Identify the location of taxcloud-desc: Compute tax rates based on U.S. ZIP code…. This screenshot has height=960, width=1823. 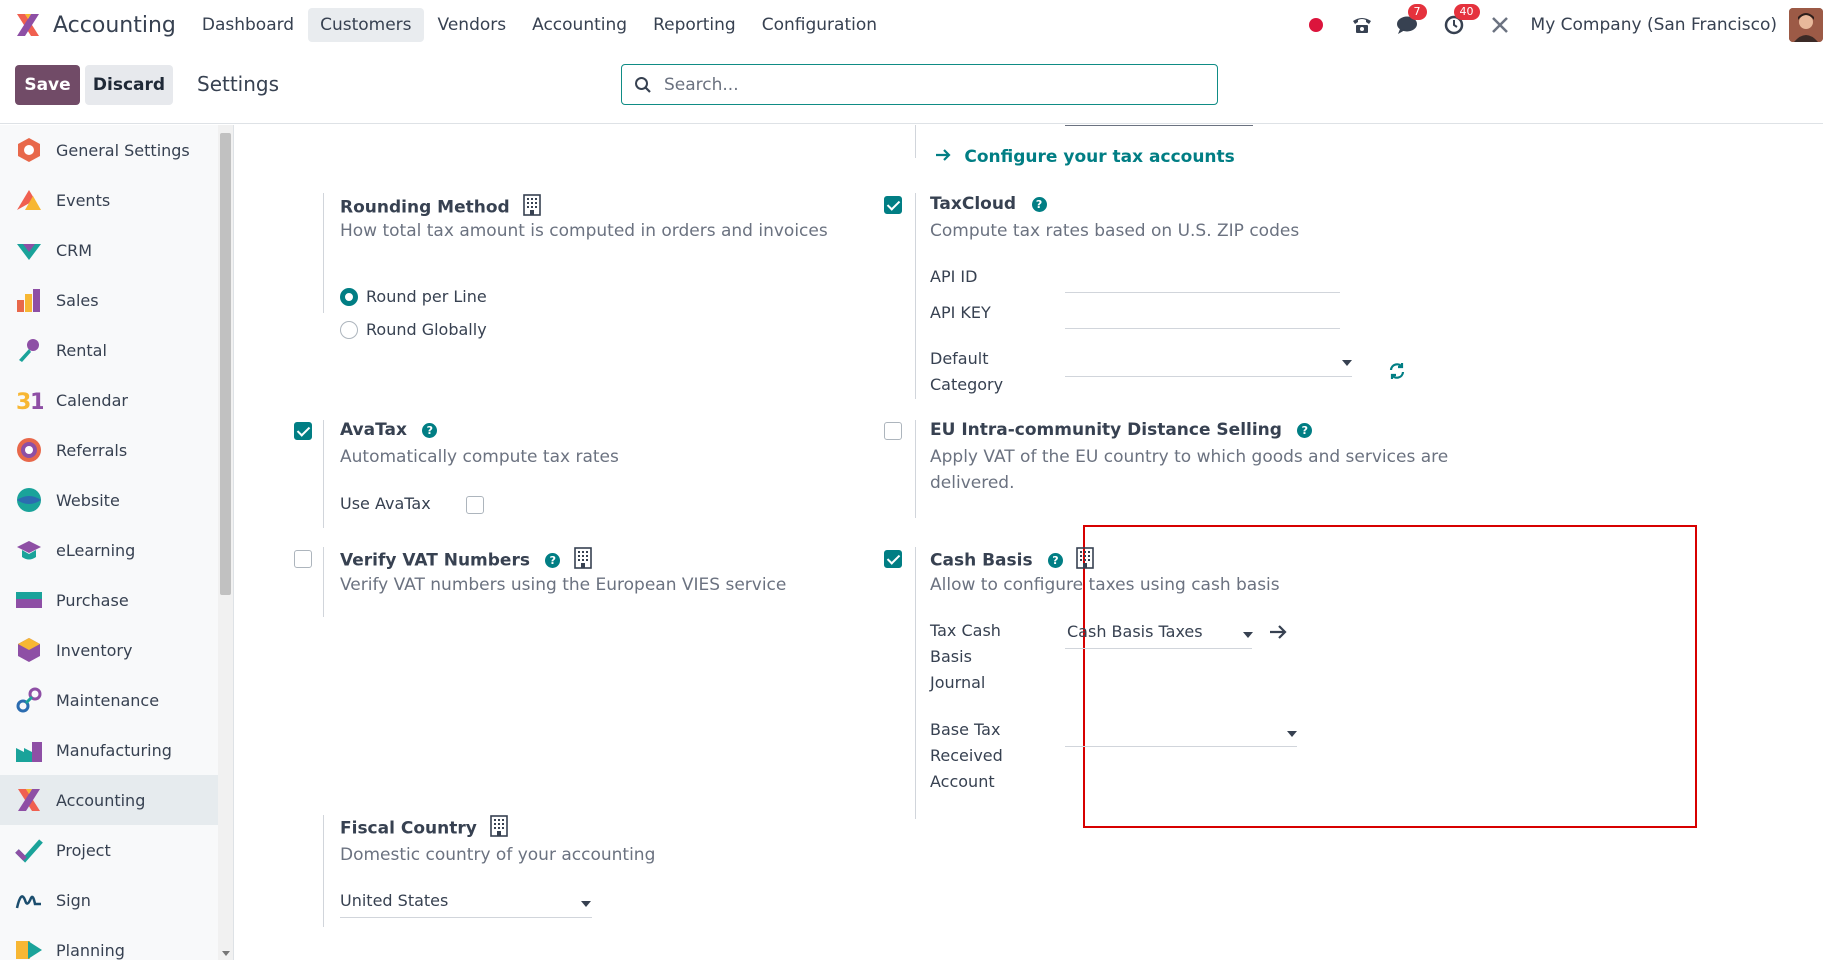
(1115, 231).